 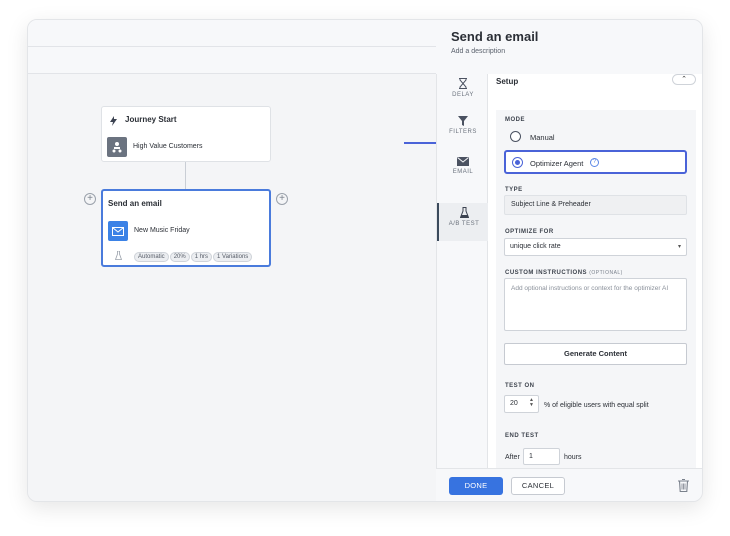 What do you see at coordinates (522, 436) in the screenshot?
I see `end-test-label: END TEST` at bounding box center [522, 436].